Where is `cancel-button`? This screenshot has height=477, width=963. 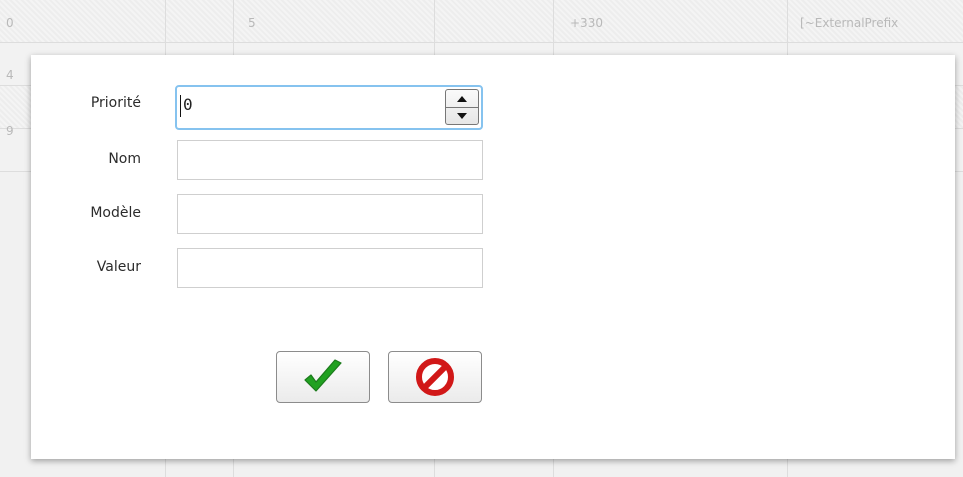 cancel-button is located at coordinates (435, 377).